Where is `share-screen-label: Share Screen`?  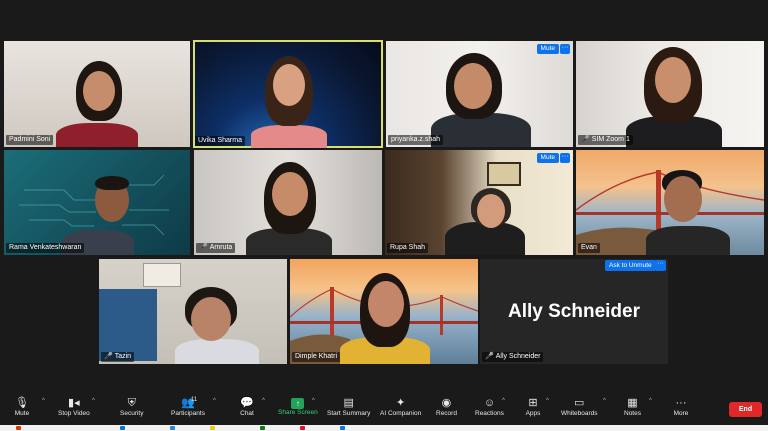
share-screen-label: Share Screen is located at coordinates (298, 412).